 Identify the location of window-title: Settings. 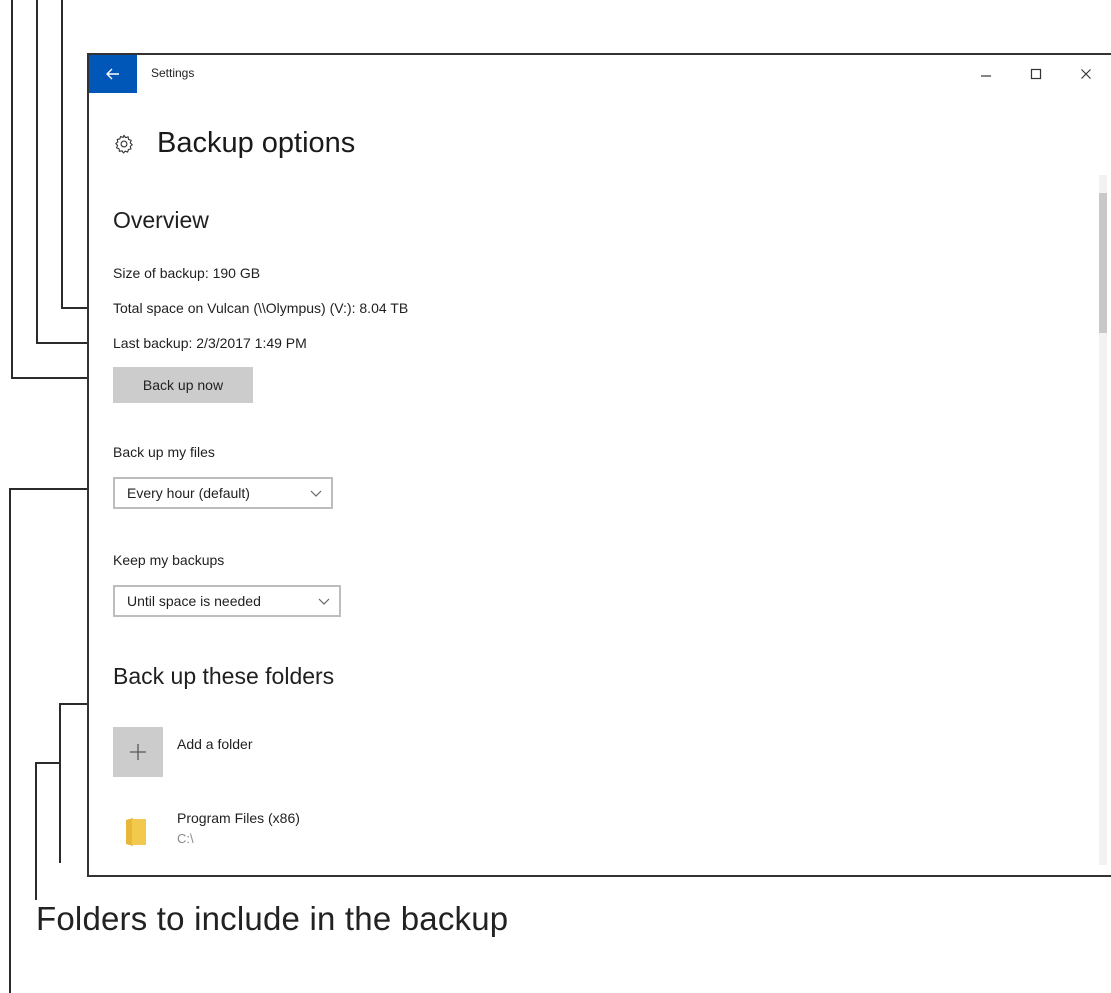
(173, 73).